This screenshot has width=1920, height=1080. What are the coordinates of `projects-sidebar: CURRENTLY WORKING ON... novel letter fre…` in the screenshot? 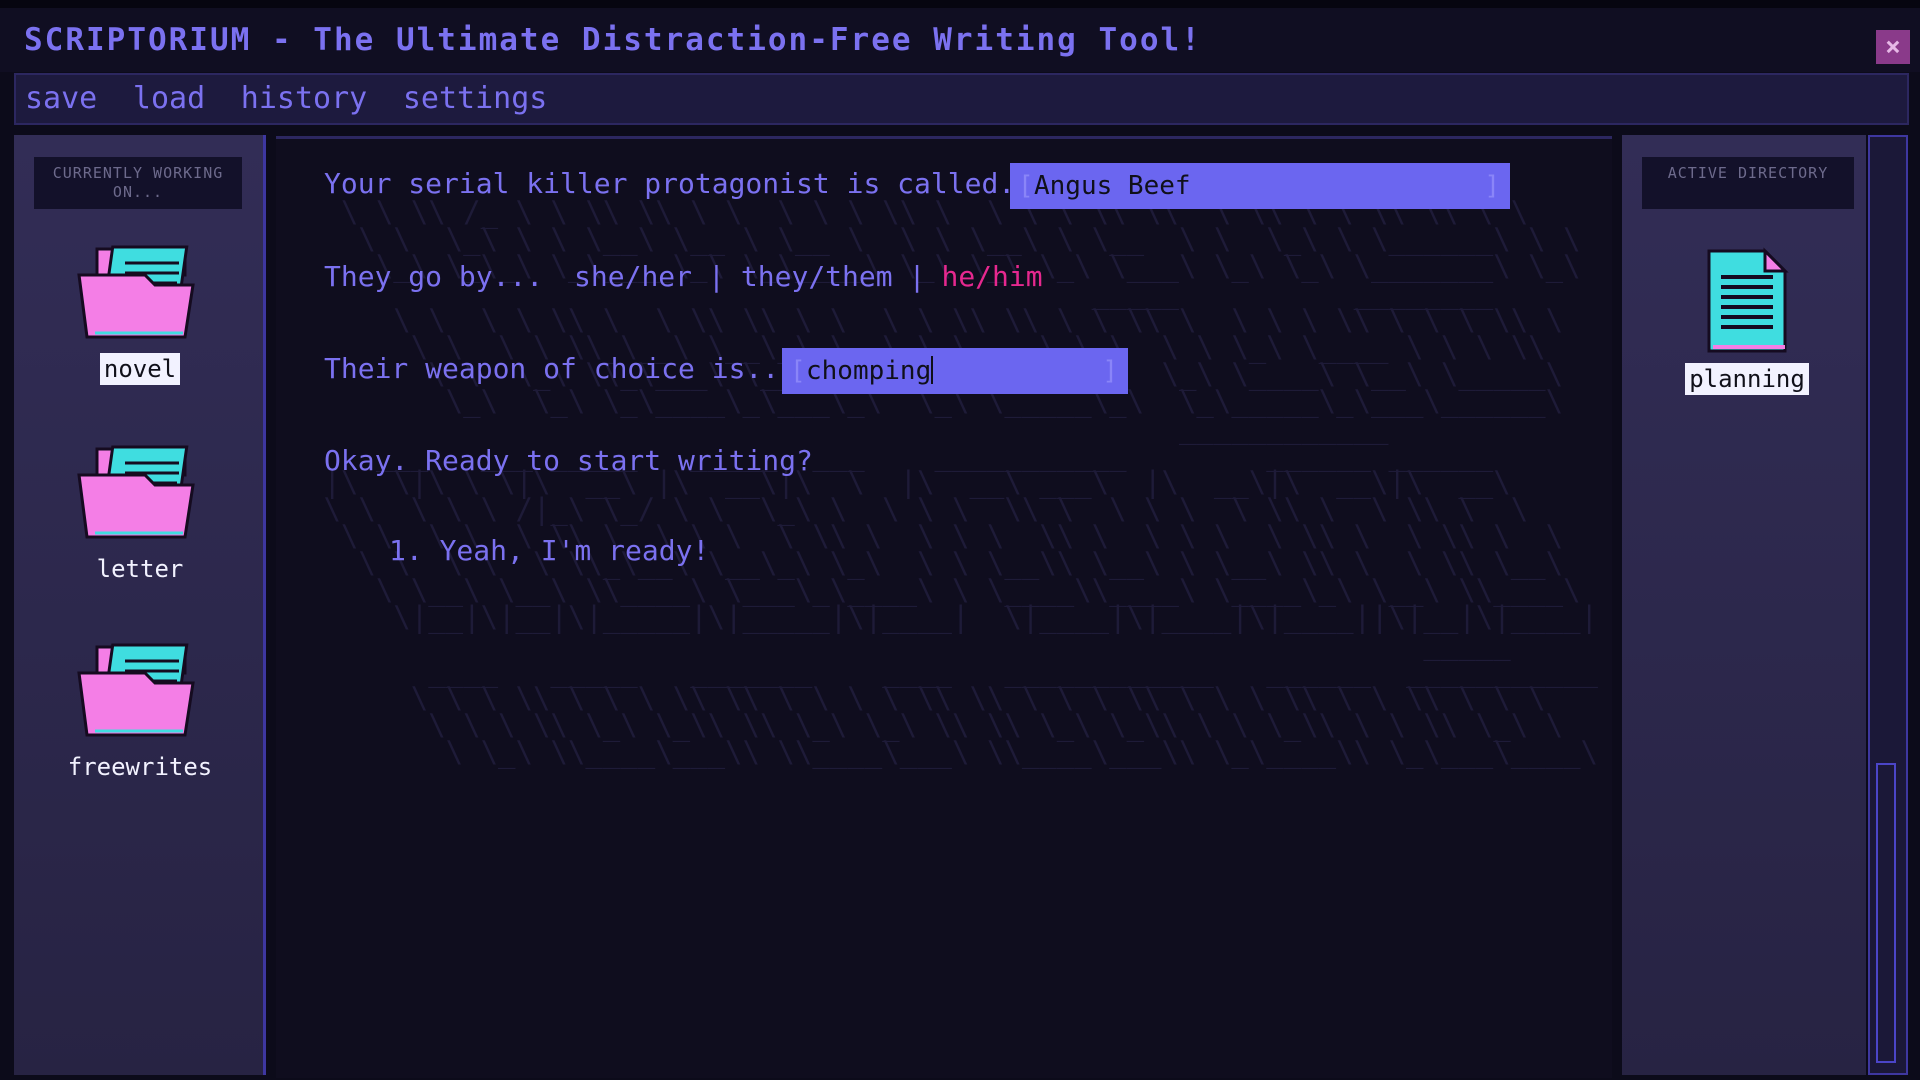 It's located at (140, 605).